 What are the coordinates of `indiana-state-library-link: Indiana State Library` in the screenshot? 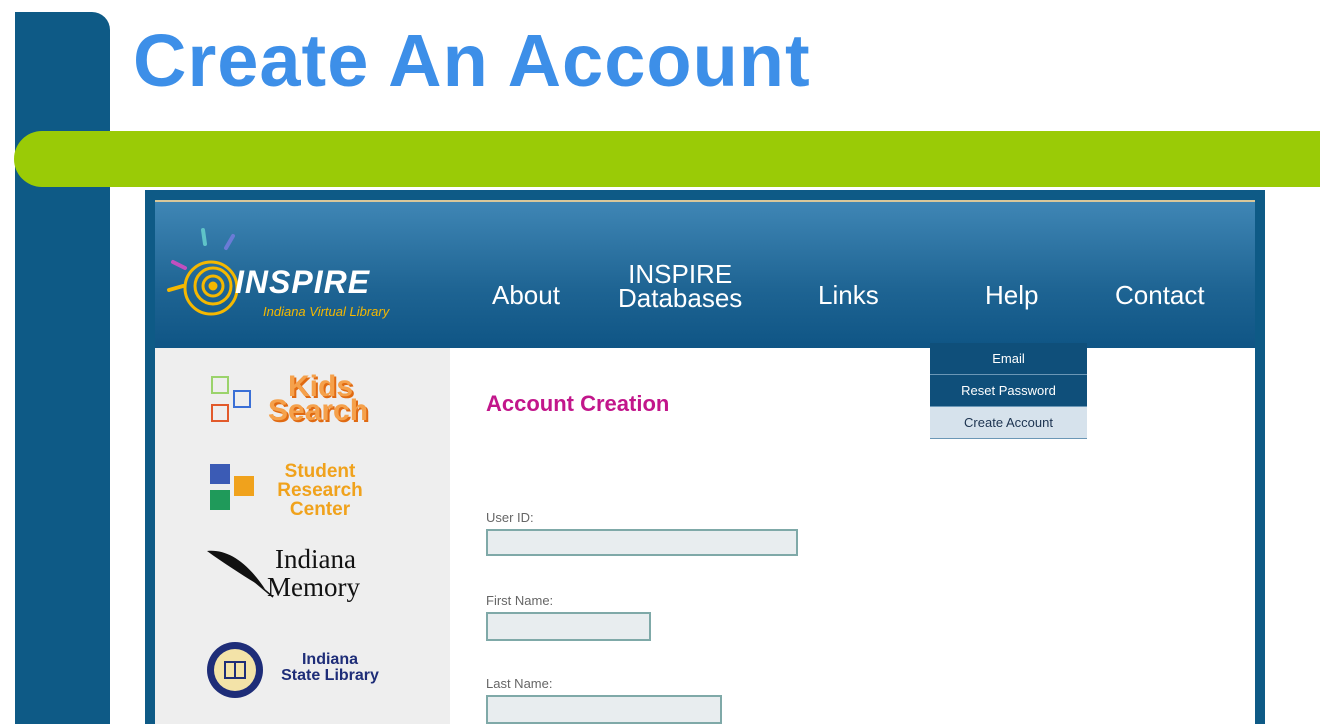 It's located at (297, 670).